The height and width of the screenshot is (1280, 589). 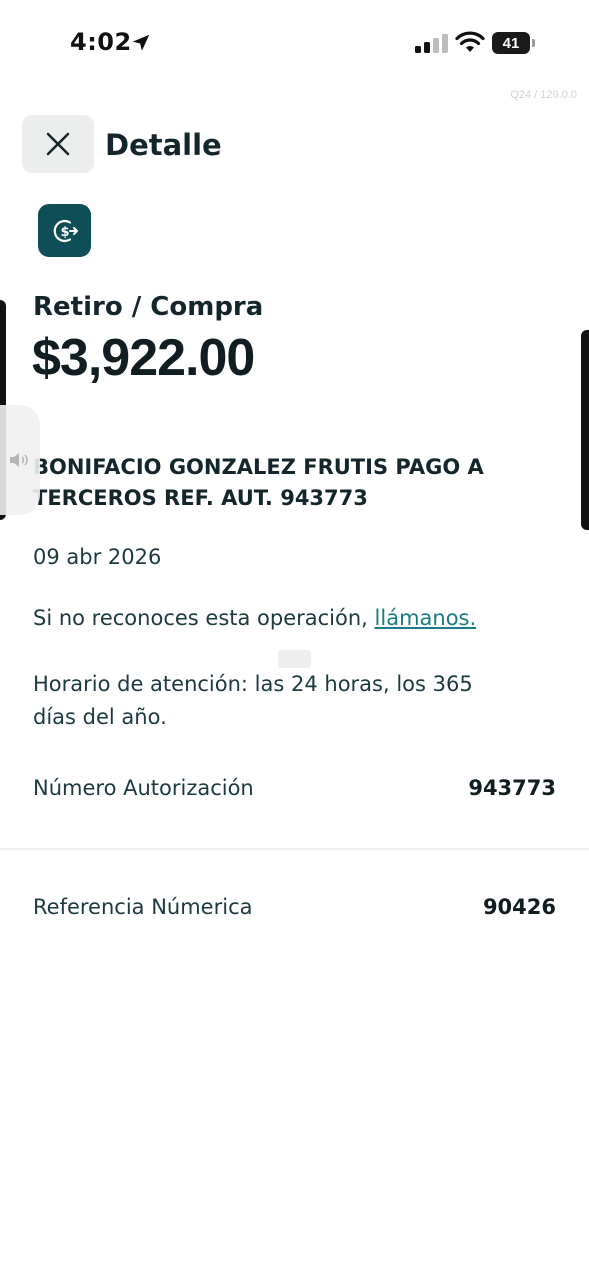 What do you see at coordinates (148, 307) in the screenshot?
I see `operation-type: Retiro / Compra` at bounding box center [148, 307].